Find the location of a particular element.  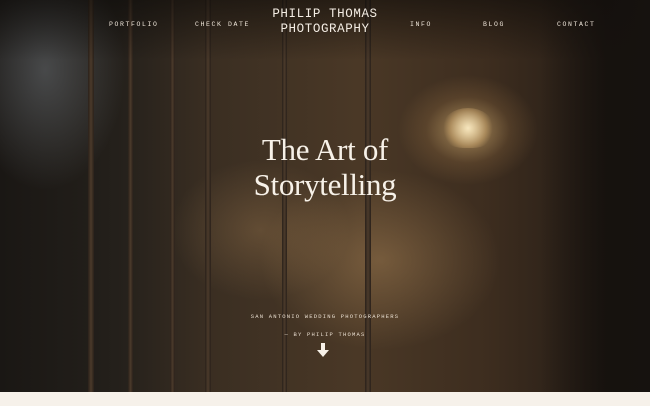

hero-byline: — By Philip Thomas is located at coordinates (325, 334).